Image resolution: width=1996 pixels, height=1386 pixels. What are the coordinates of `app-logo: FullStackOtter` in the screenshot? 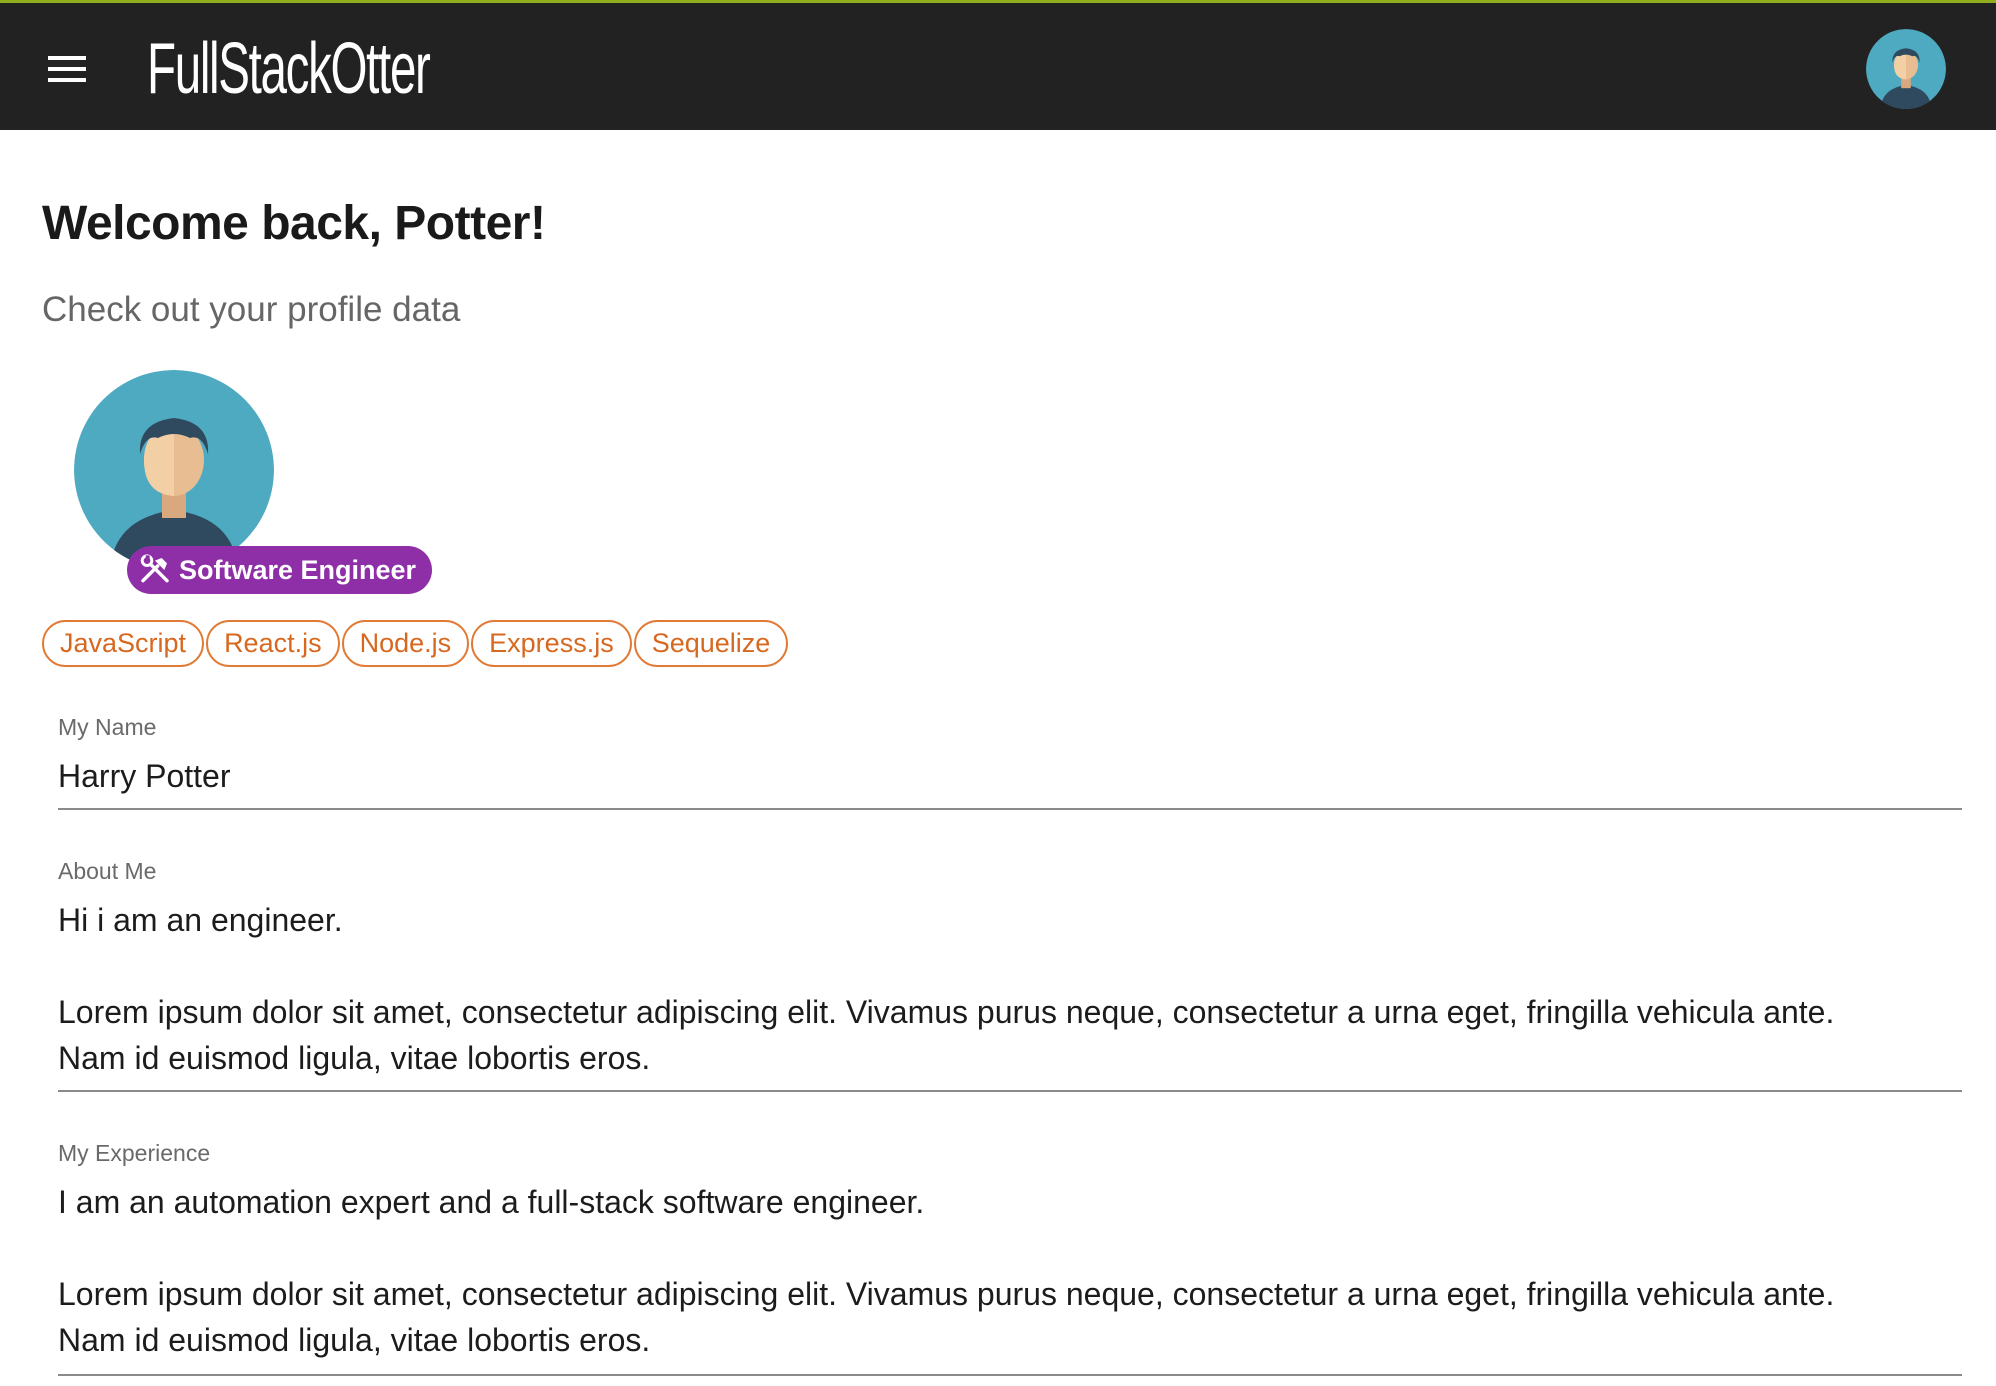 It's located at (289, 69).